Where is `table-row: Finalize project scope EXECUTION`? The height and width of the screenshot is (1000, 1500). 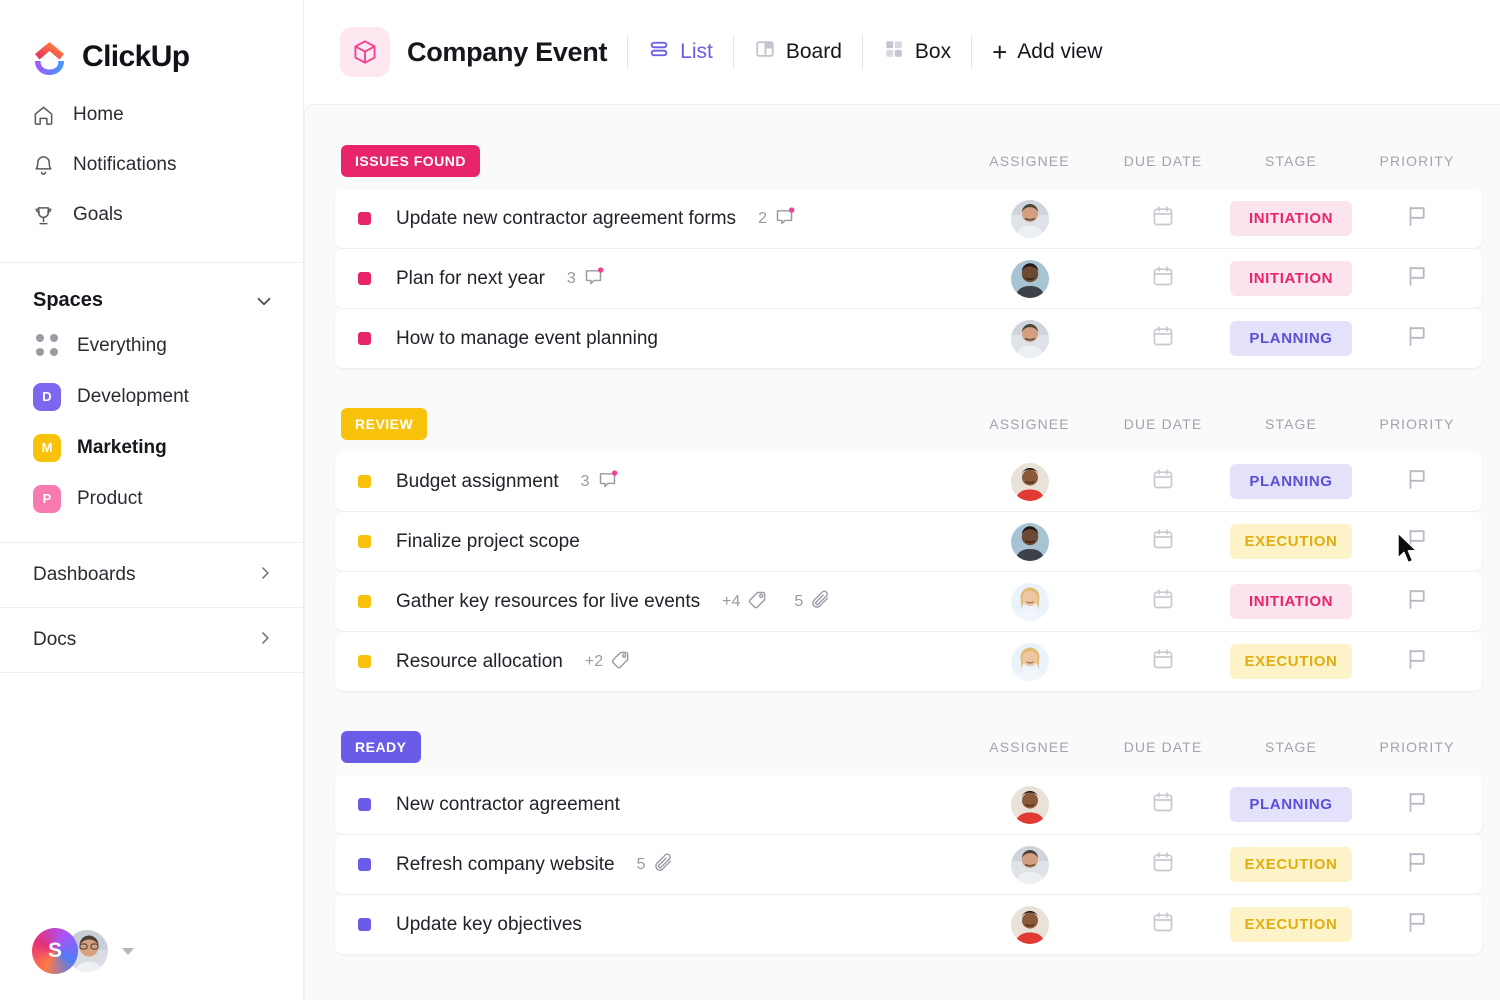
table-row: Finalize project scope EXECUTION is located at coordinates (908, 541).